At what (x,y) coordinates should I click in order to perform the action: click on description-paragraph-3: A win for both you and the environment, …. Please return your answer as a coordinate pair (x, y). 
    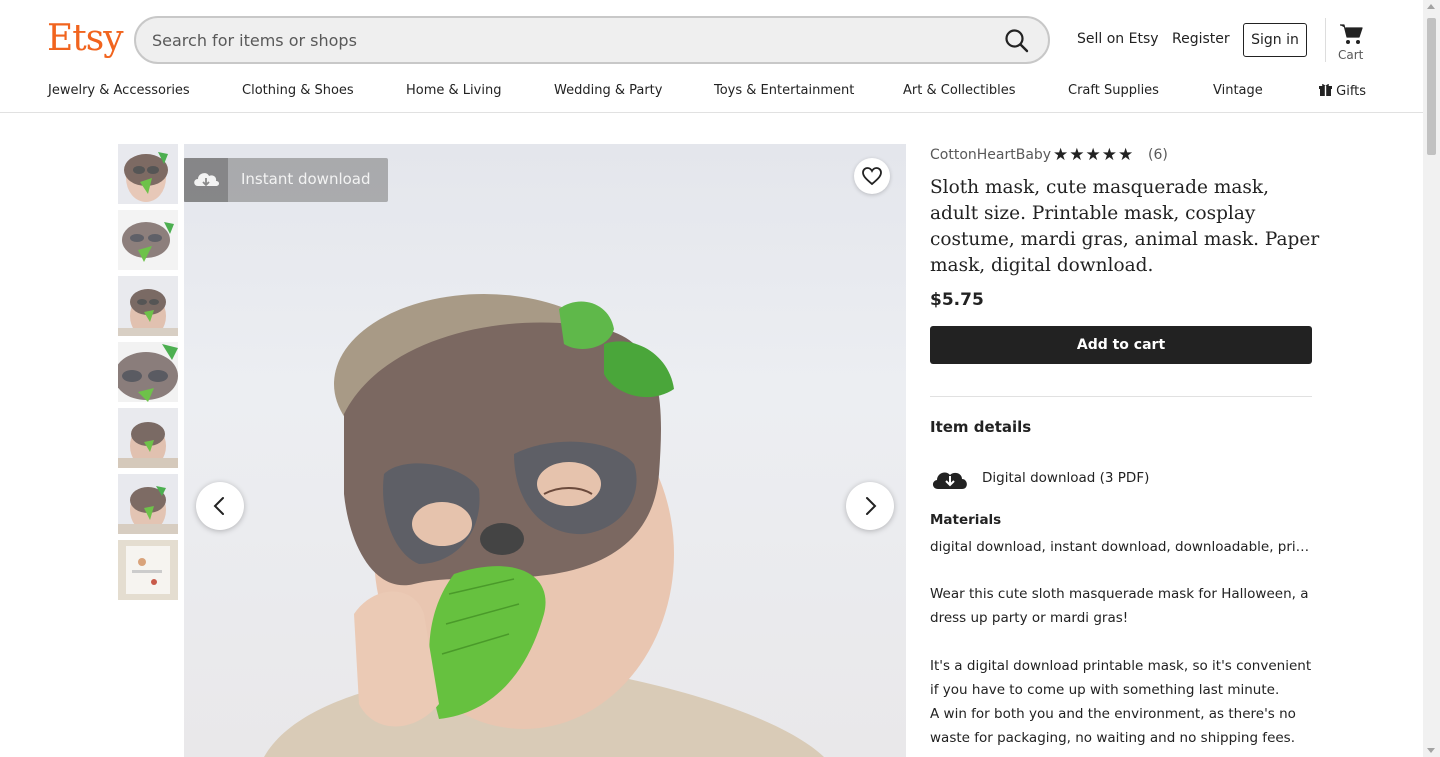
    Looking at the image, I should click on (1113, 726).